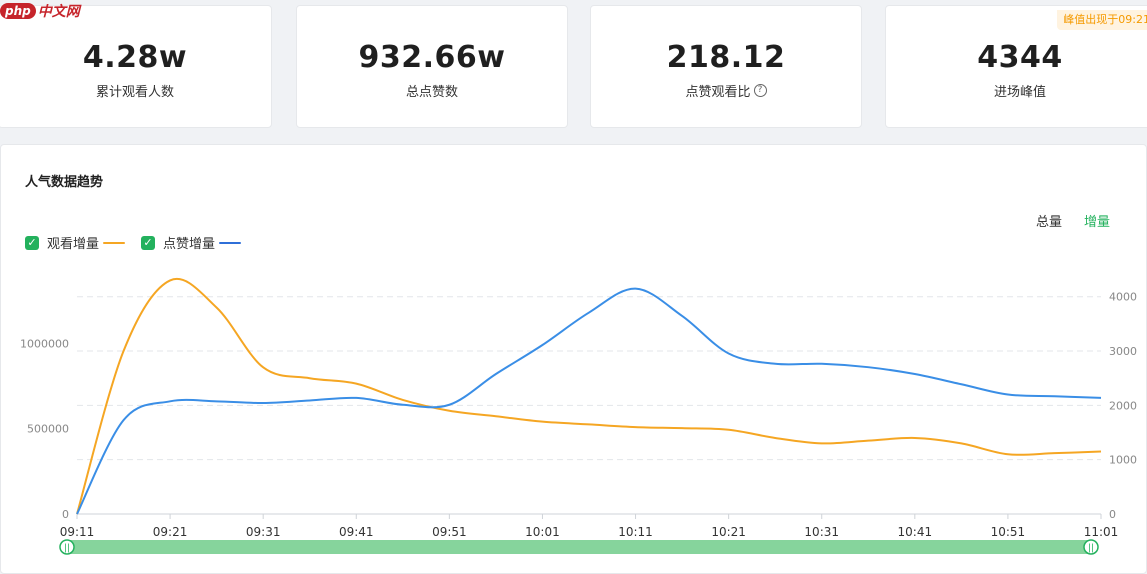 Image resolution: width=1147 pixels, height=574 pixels. Describe the element at coordinates (760, 90) in the screenshot. I see `question-circle-icon: ?` at that location.